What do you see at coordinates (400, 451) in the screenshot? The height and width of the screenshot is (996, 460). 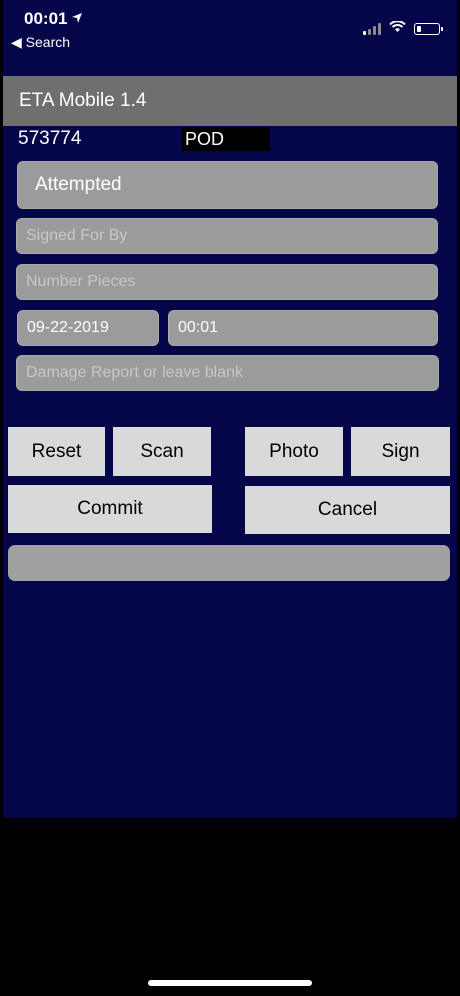 I see `sign-button: Sign` at bounding box center [400, 451].